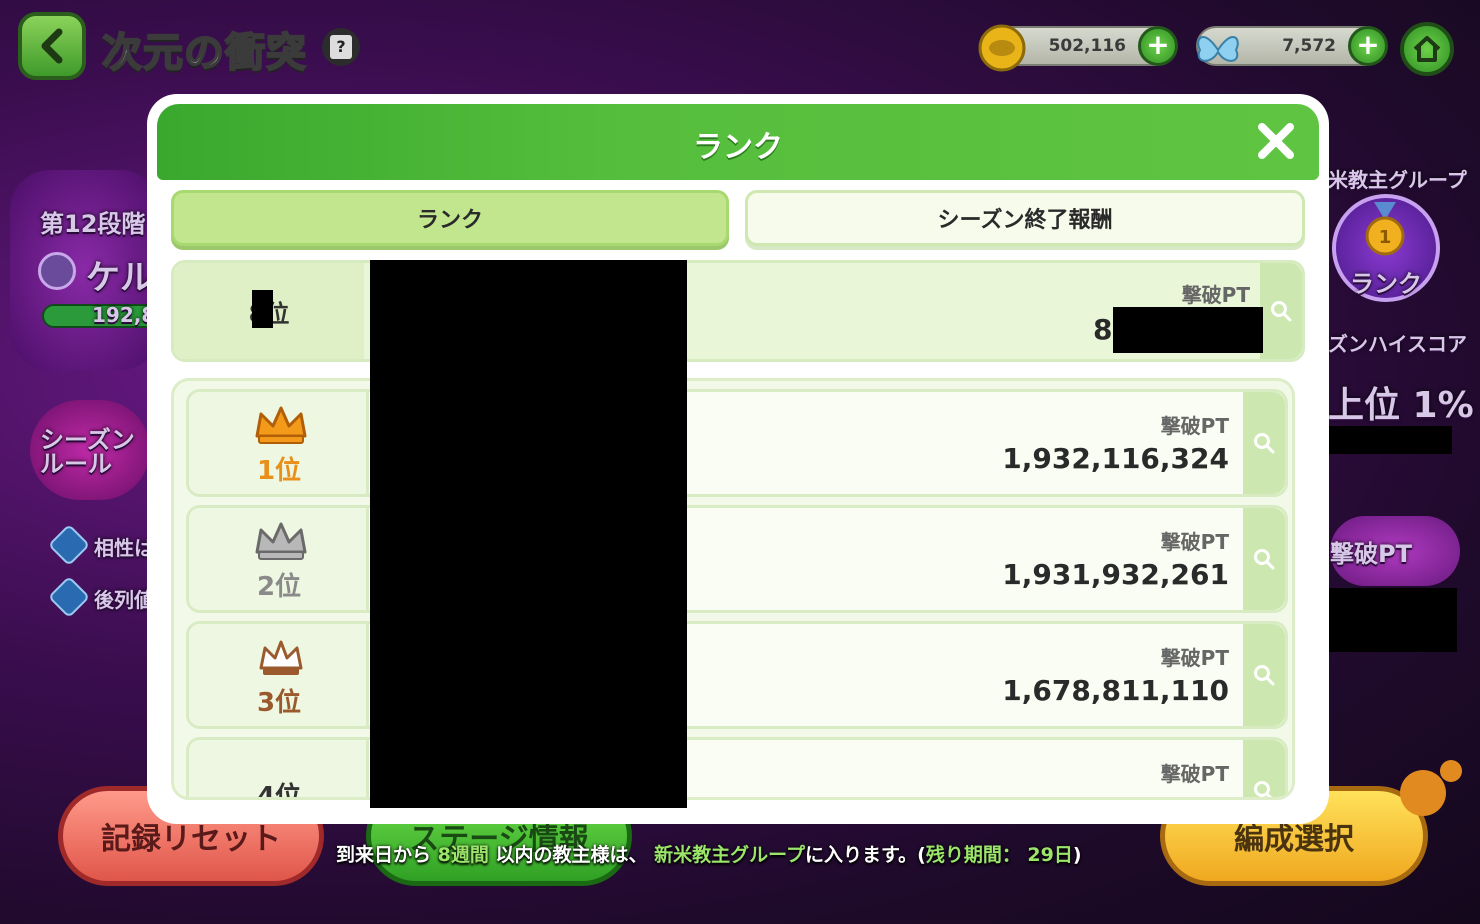 Image resolution: width=1480 pixels, height=924 pixels. What do you see at coordinates (1368, 46) in the screenshot?
I see `add-gems-button: +` at bounding box center [1368, 46].